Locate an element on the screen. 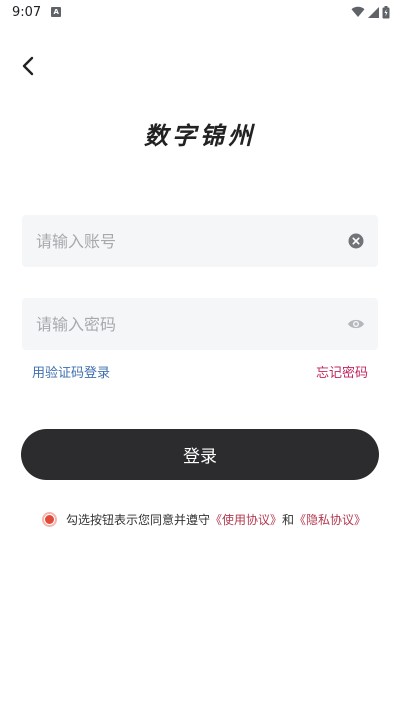  password-input is located at coordinates (191, 324).